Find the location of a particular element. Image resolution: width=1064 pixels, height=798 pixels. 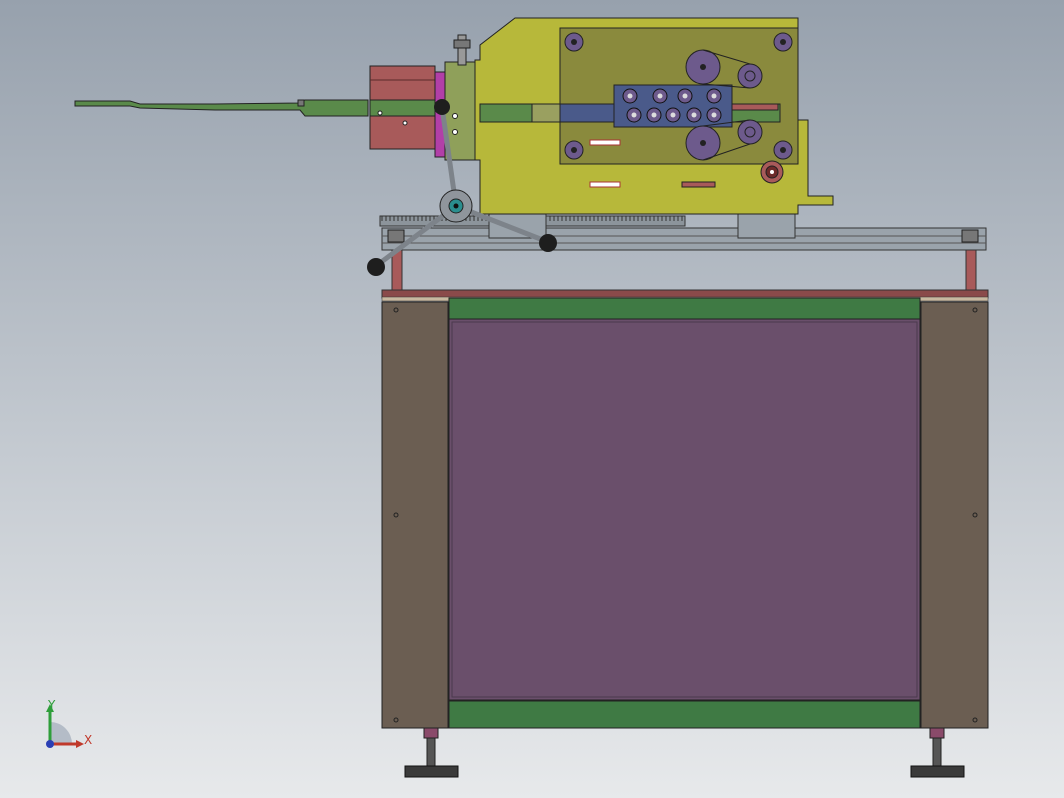

carriage-block-right is located at coordinates (766, 226).